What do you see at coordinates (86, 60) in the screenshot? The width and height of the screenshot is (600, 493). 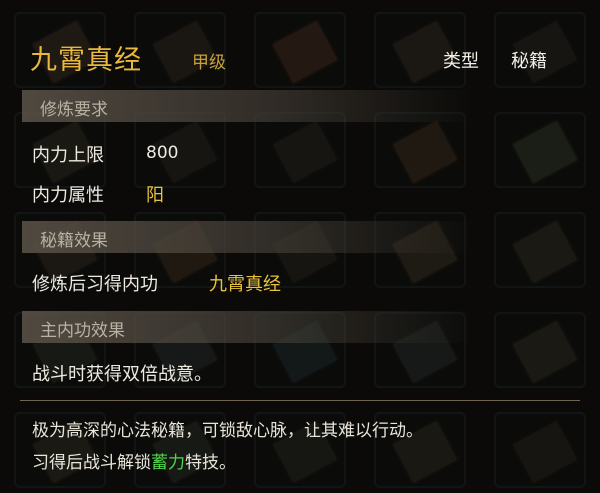 I see `item-name: 九霄真经` at bounding box center [86, 60].